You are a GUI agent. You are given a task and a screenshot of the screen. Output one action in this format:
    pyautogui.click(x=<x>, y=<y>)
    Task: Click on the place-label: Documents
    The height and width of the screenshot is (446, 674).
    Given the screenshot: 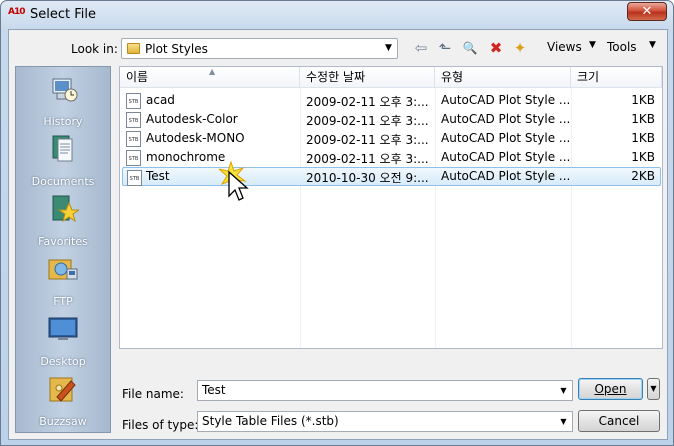 What is the action you would take?
    pyautogui.click(x=63, y=181)
    